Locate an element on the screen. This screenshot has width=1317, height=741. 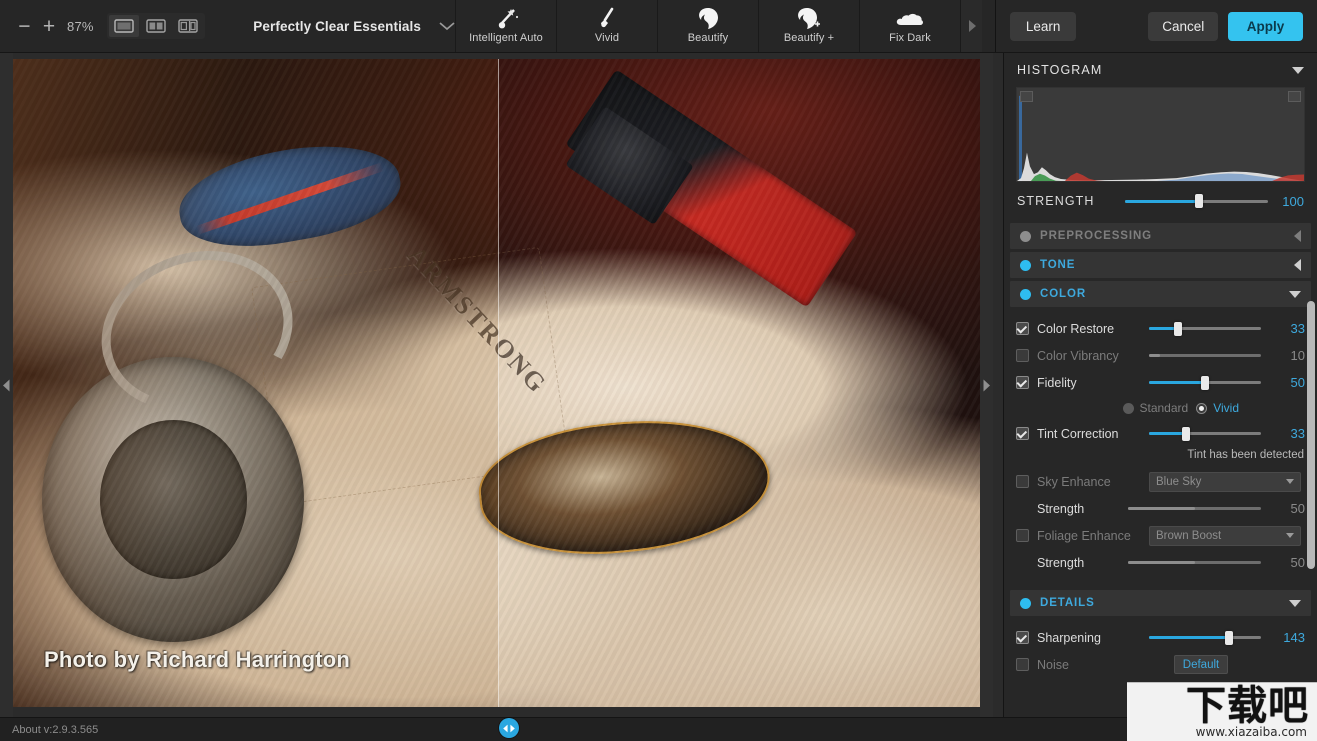
master-strength-value: 100 is located at coordinates (1293, 201).